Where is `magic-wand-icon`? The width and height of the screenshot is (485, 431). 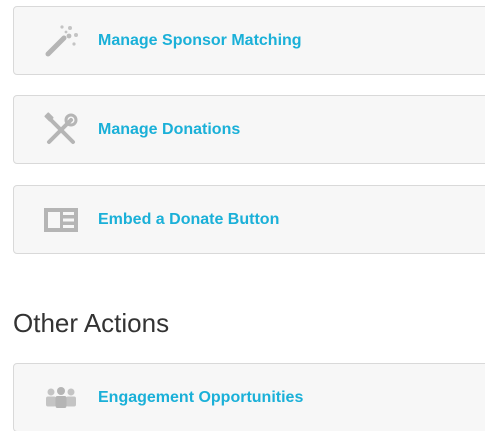 magic-wand-icon is located at coordinates (61, 41).